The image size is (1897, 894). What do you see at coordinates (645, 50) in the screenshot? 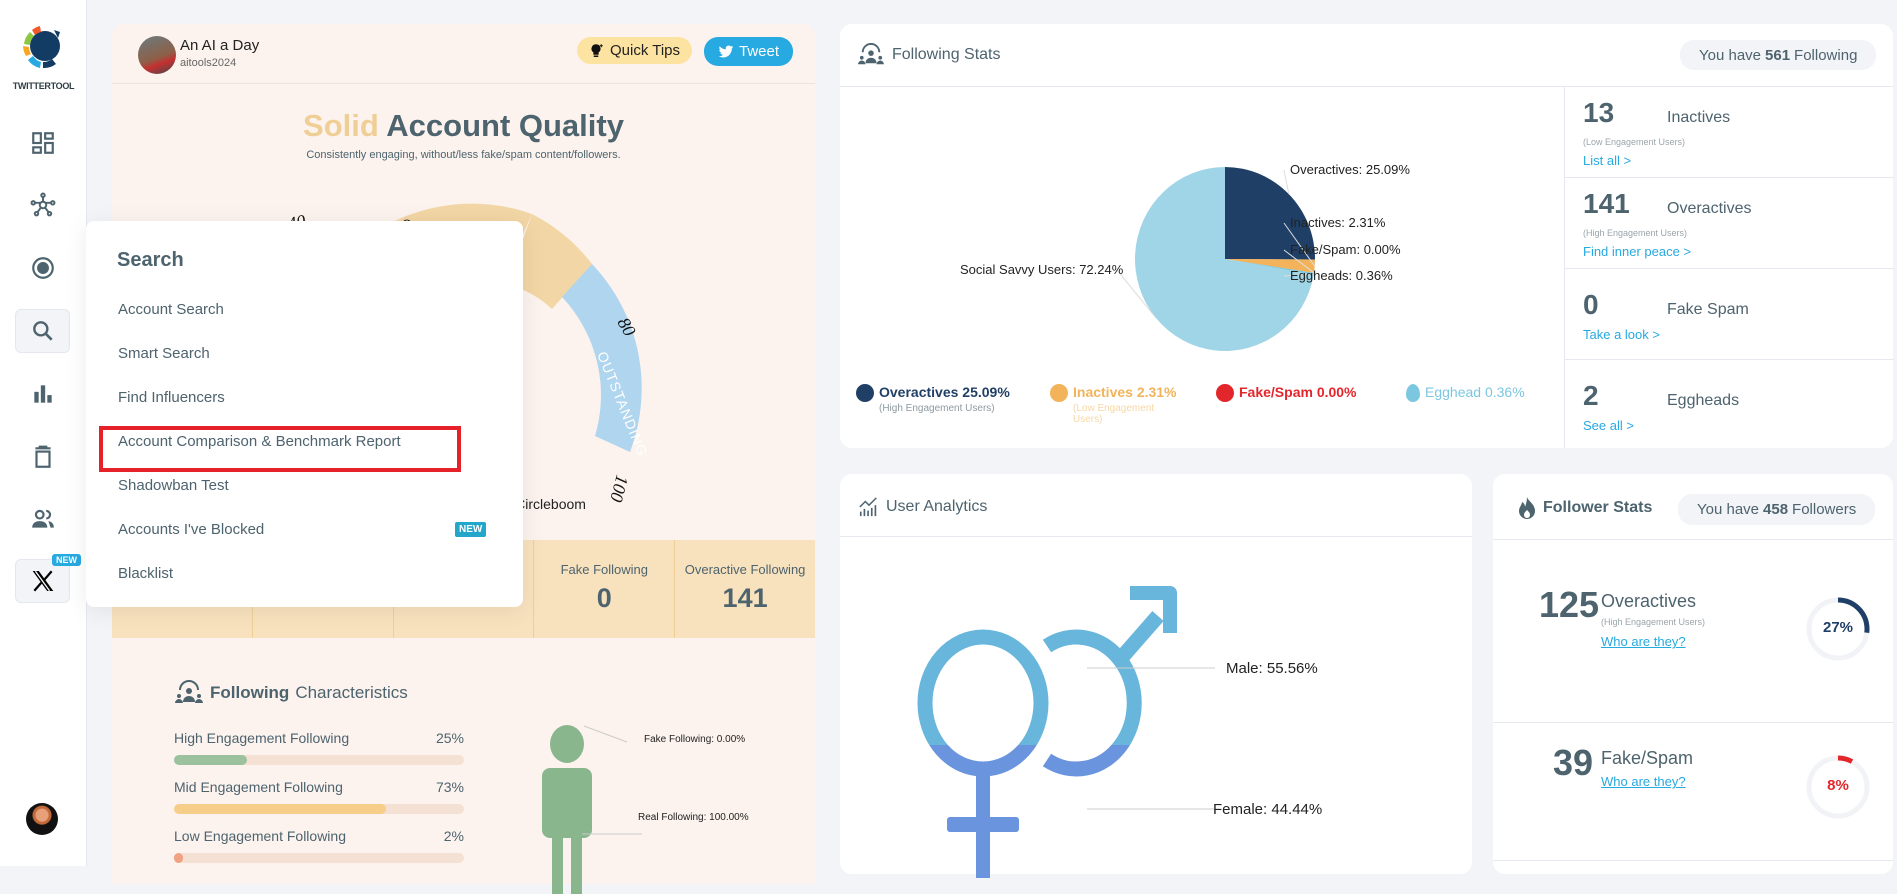
I see `quick-tips-label: Quick Tips` at bounding box center [645, 50].